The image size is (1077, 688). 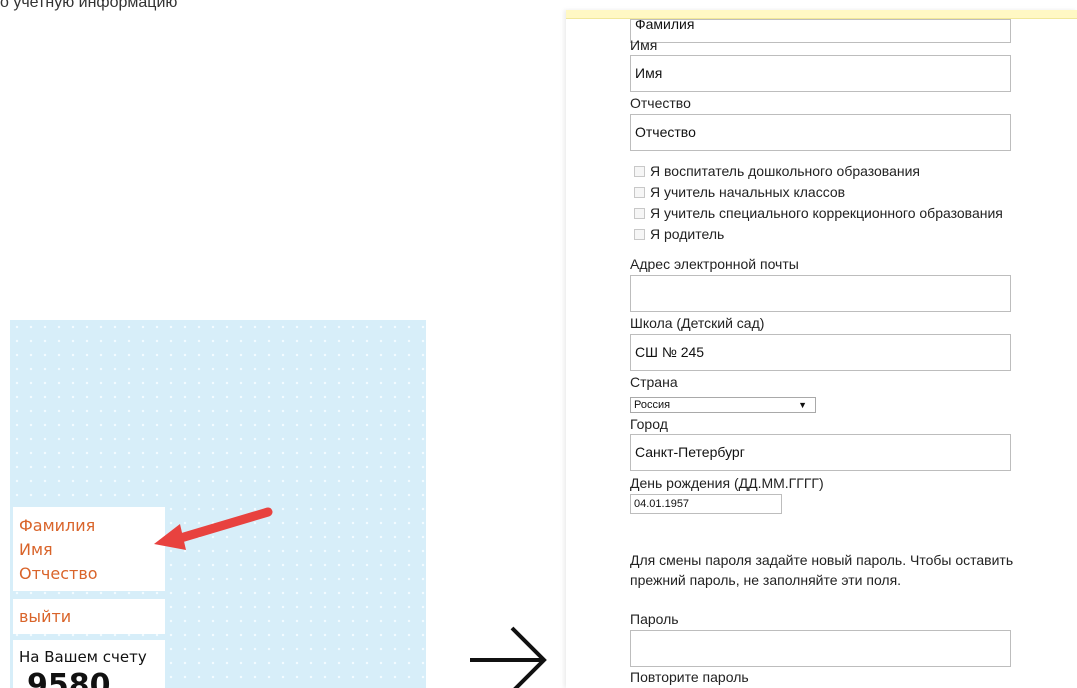 What do you see at coordinates (687, 234) in the screenshot?
I see `role-parent-label: Я родитель` at bounding box center [687, 234].